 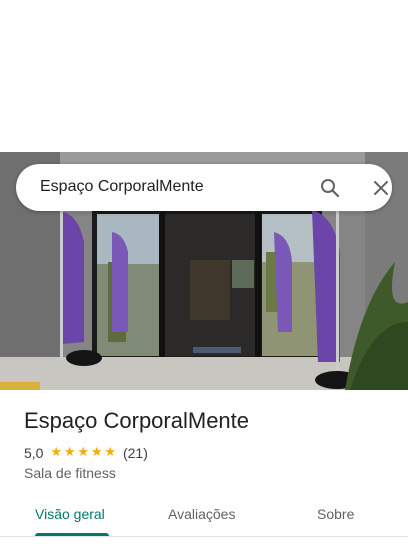 What do you see at coordinates (381, 188) in the screenshot?
I see `close-icon` at bounding box center [381, 188].